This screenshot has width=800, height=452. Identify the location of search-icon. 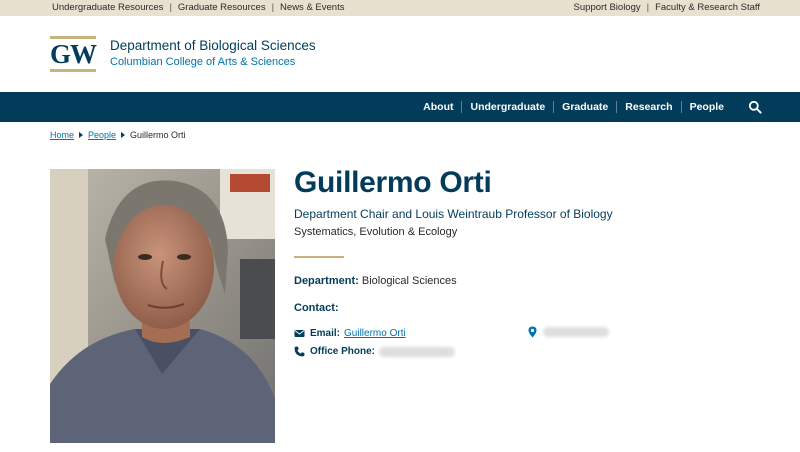
(755, 107).